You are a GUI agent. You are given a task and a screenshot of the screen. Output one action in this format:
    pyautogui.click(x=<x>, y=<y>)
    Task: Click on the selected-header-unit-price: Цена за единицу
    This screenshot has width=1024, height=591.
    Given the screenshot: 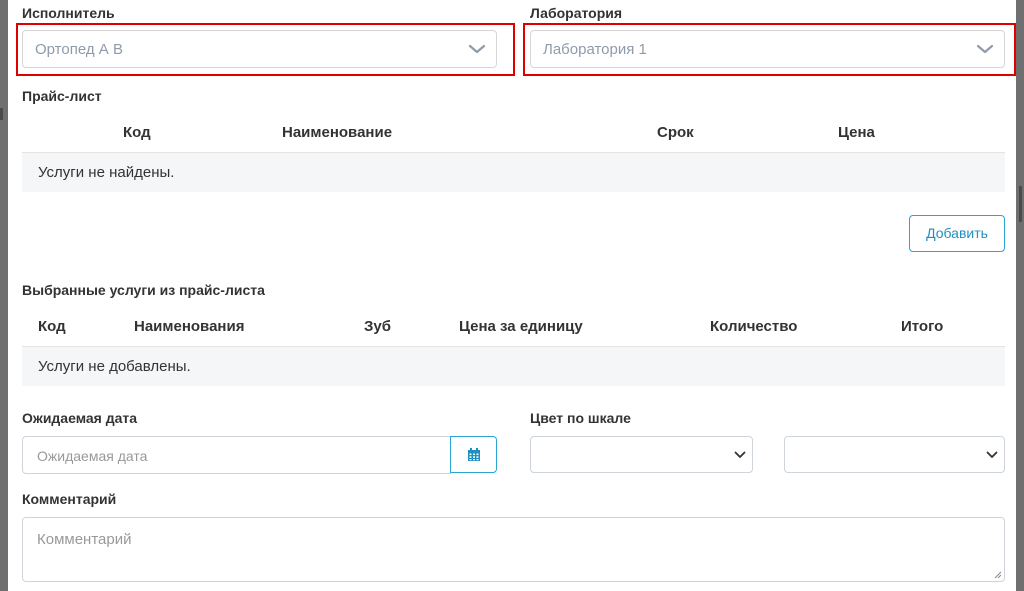 What is the action you would take?
    pyautogui.click(x=521, y=326)
    